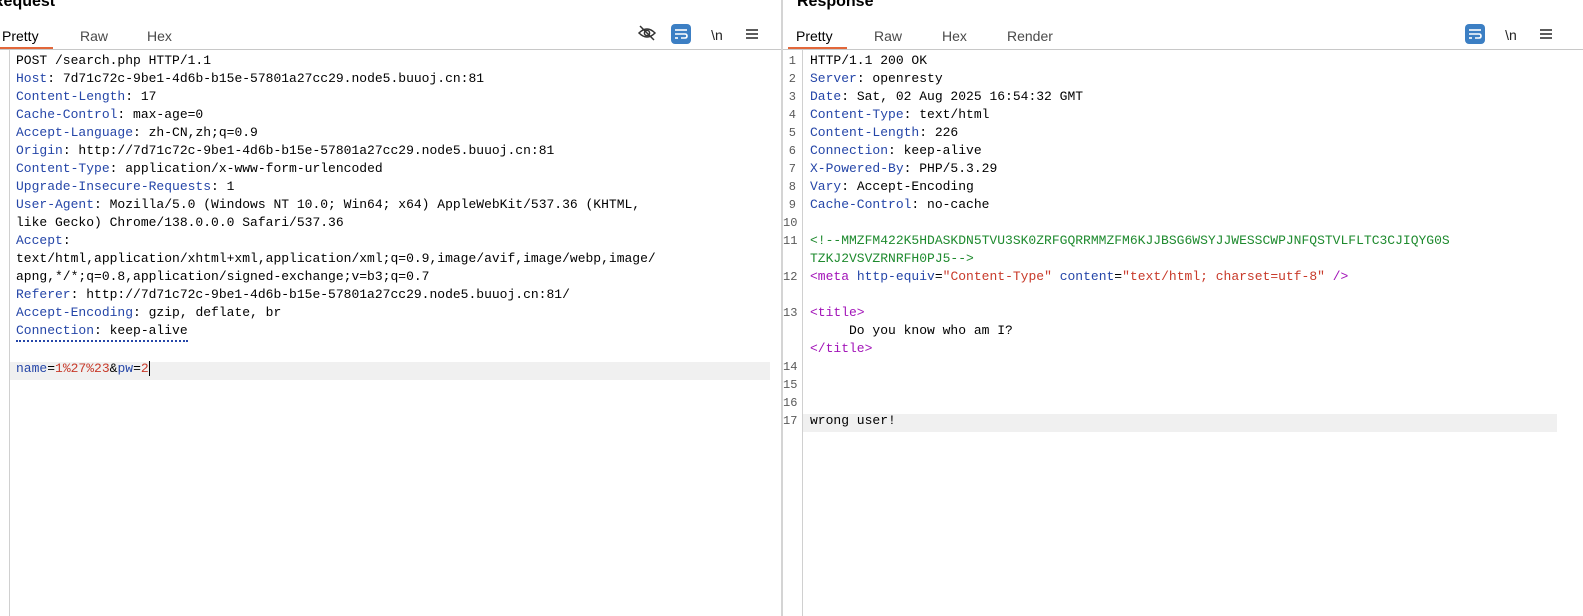 The width and height of the screenshot is (1583, 616). I want to click on line-number: 14, so click(790, 367).